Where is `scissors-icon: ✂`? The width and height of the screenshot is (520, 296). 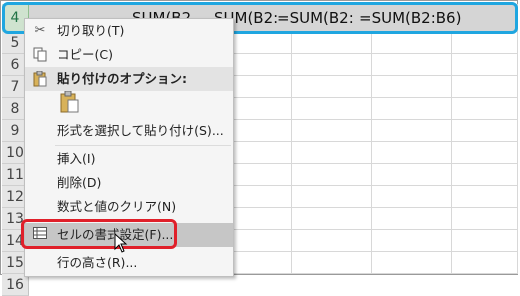 scissors-icon: ✂ is located at coordinates (40, 30).